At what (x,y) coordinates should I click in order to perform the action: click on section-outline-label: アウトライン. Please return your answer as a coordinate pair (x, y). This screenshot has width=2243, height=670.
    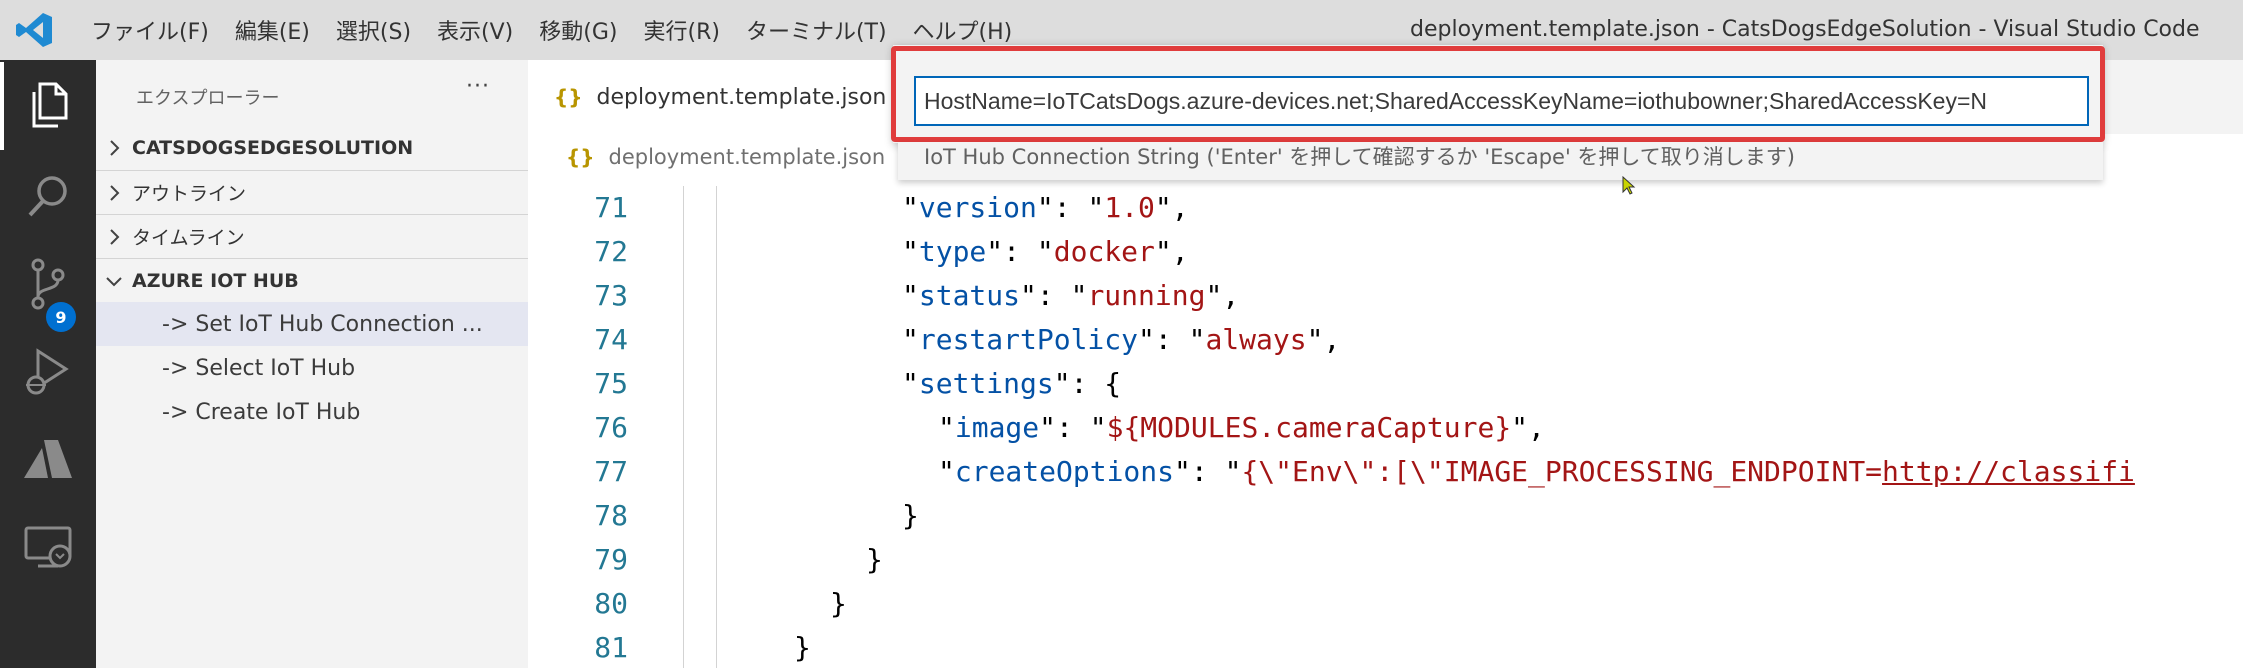
    Looking at the image, I should click on (189, 194).